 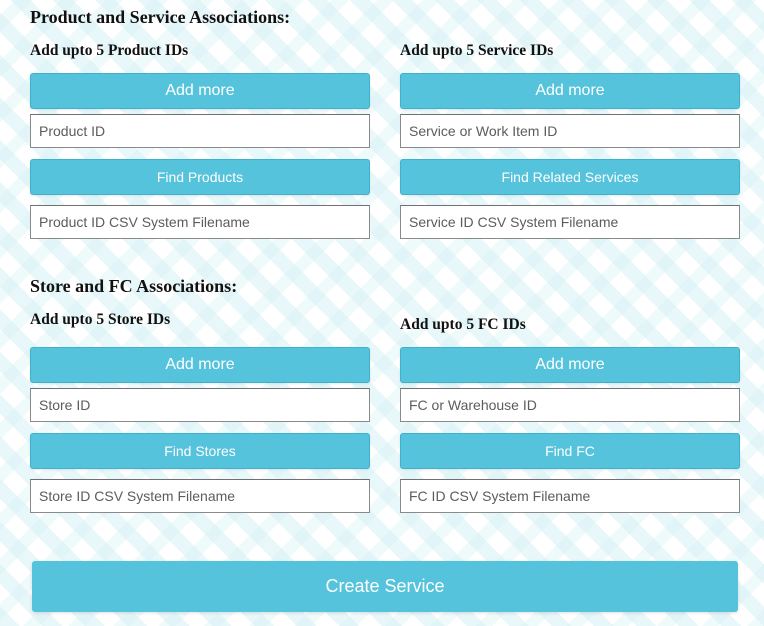 What do you see at coordinates (463, 324) in the screenshot?
I see `fc-ids-heading: Add upto 5 FC IDs` at bounding box center [463, 324].